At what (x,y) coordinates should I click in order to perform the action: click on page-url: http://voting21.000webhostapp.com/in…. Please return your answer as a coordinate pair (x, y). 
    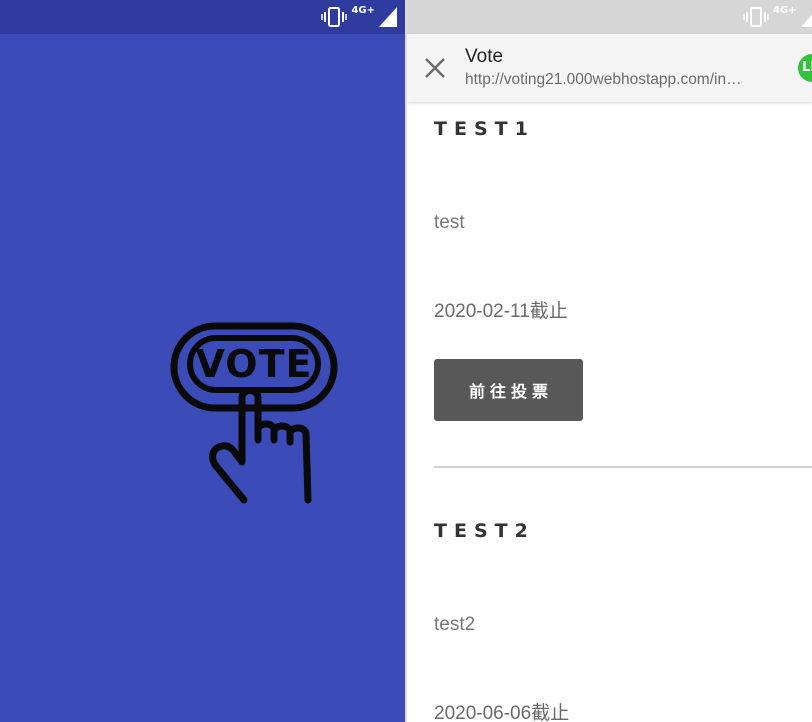
    Looking at the image, I should click on (603, 79).